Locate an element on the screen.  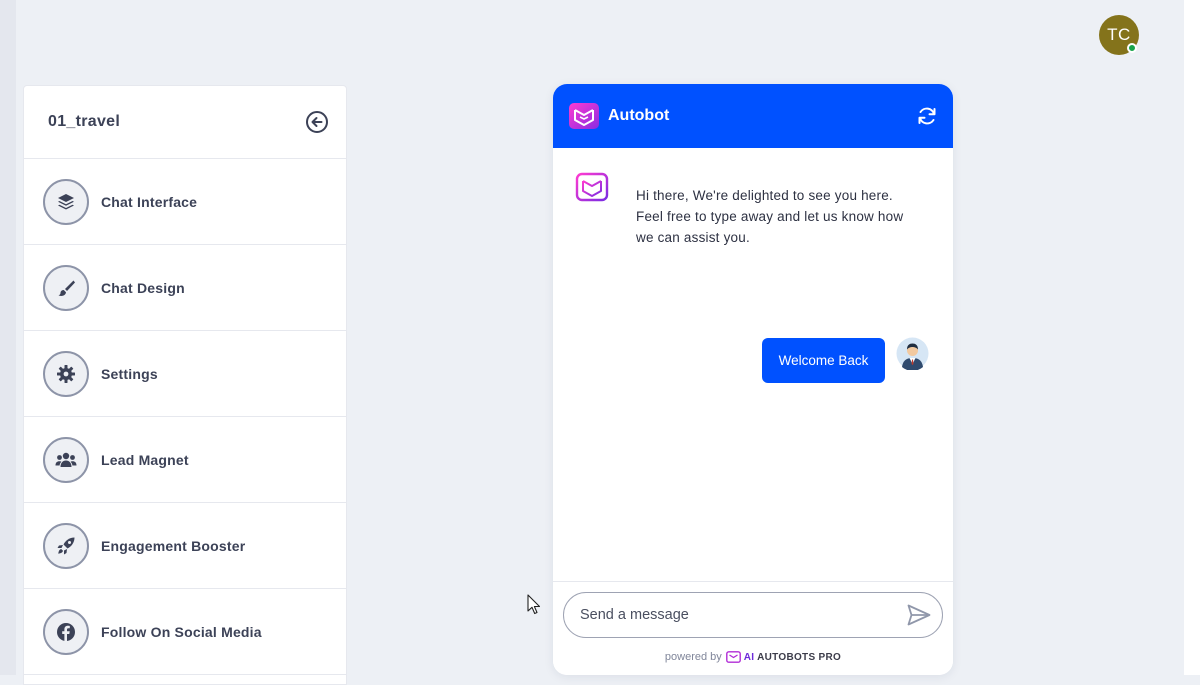
sidebar-item-chat-design: Chat Design is located at coordinates (185, 288).